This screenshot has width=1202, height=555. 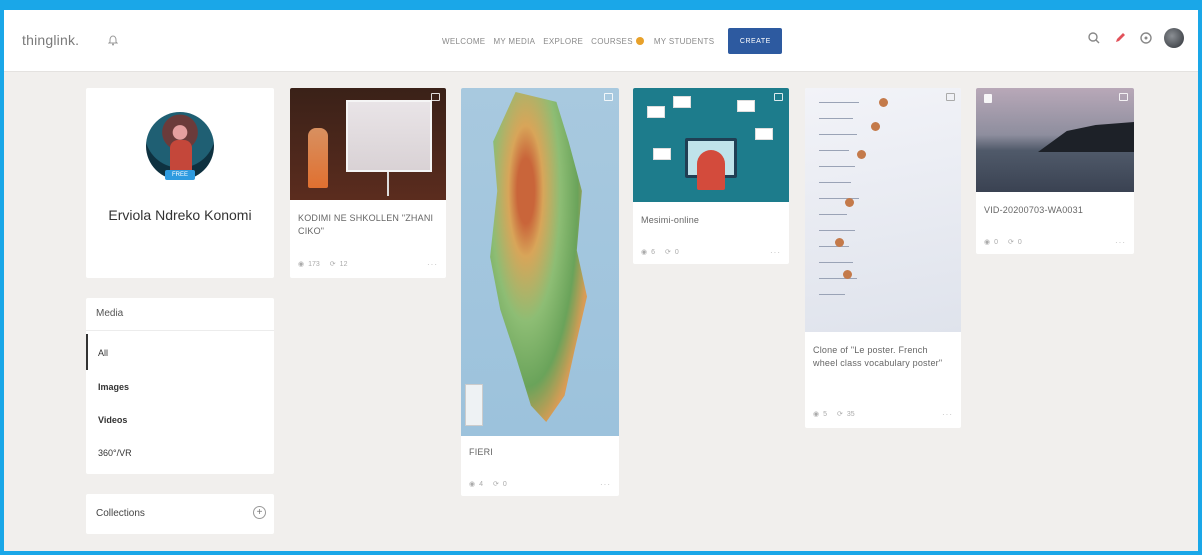 I want to click on collections-panel: Collections +, so click(x=180, y=514).